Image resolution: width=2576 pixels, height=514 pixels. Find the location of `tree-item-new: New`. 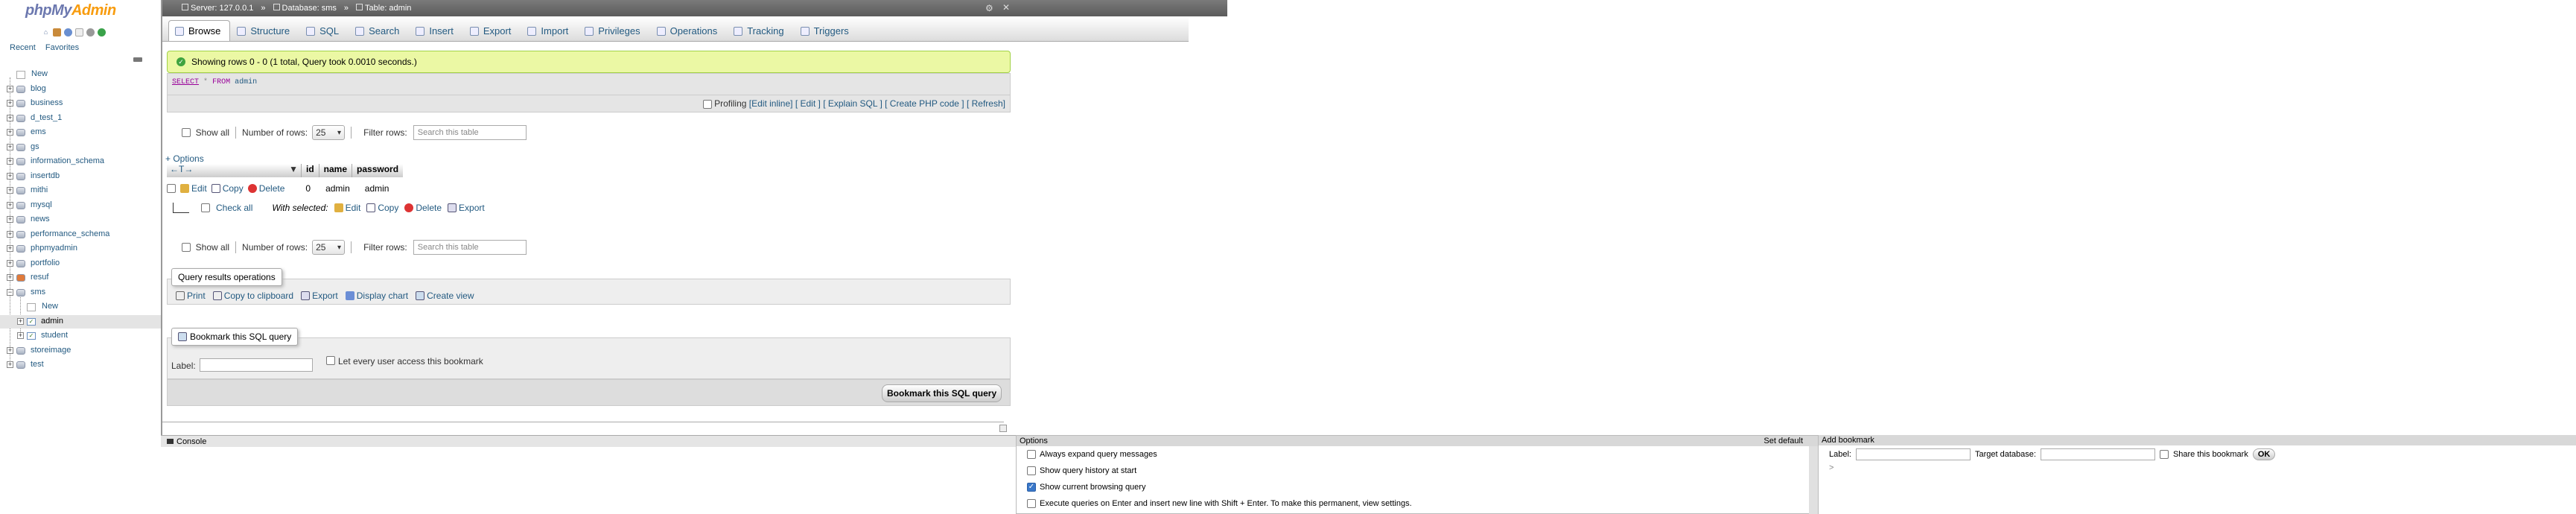

tree-item-new: New is located at coordinates (80, 74).